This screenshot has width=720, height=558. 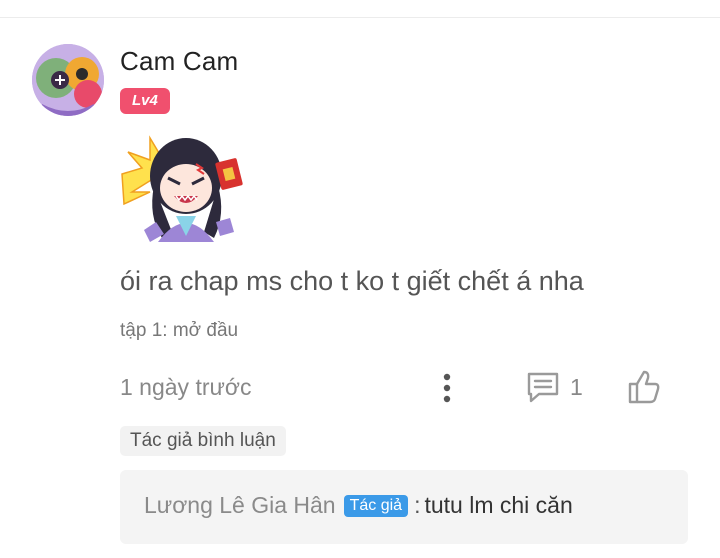 What do you see at coordinates (184, 189) in the screenshot?
I see `sticker-image` at bounding box center [184, 189].